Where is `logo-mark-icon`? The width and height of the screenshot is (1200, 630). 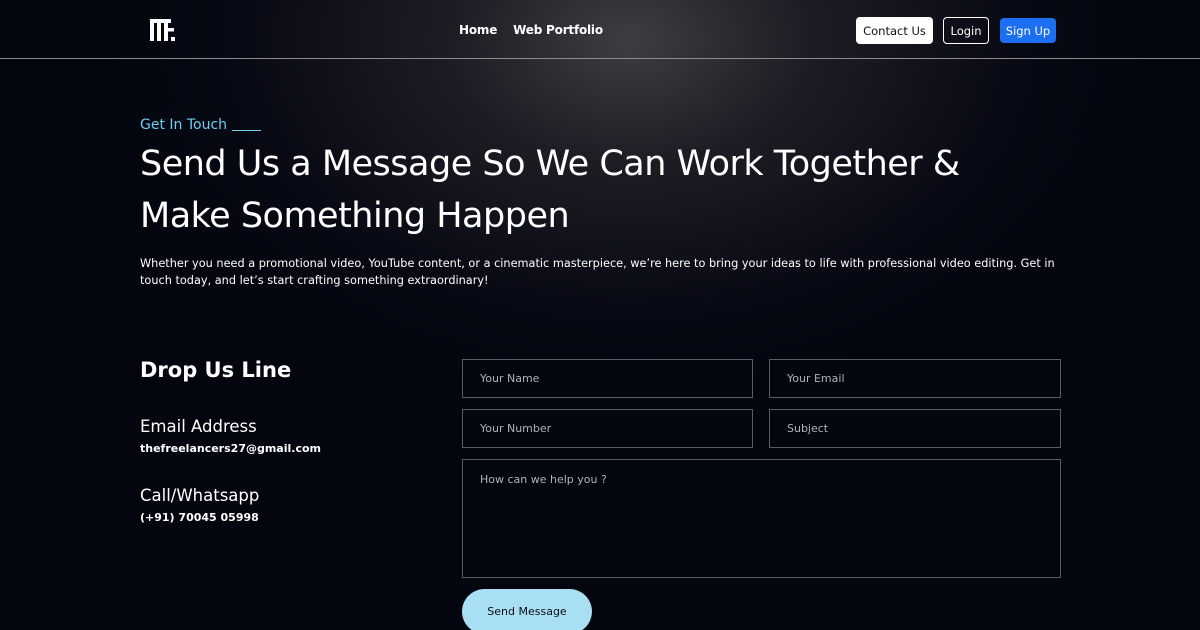
logo-mark-icon is located at coordinates (162, 30).